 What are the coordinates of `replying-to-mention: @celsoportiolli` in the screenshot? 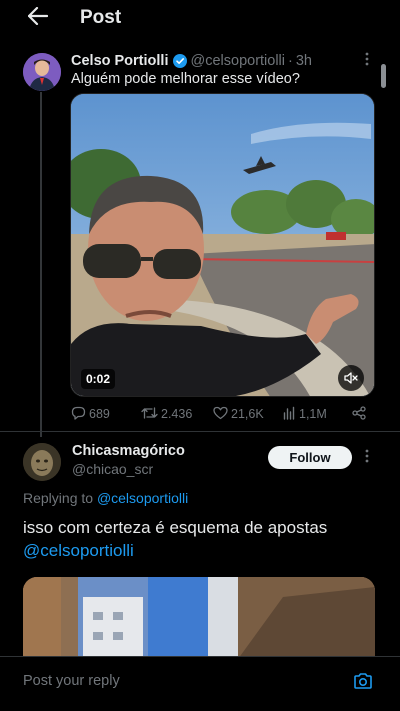 It's located at (142, 498).